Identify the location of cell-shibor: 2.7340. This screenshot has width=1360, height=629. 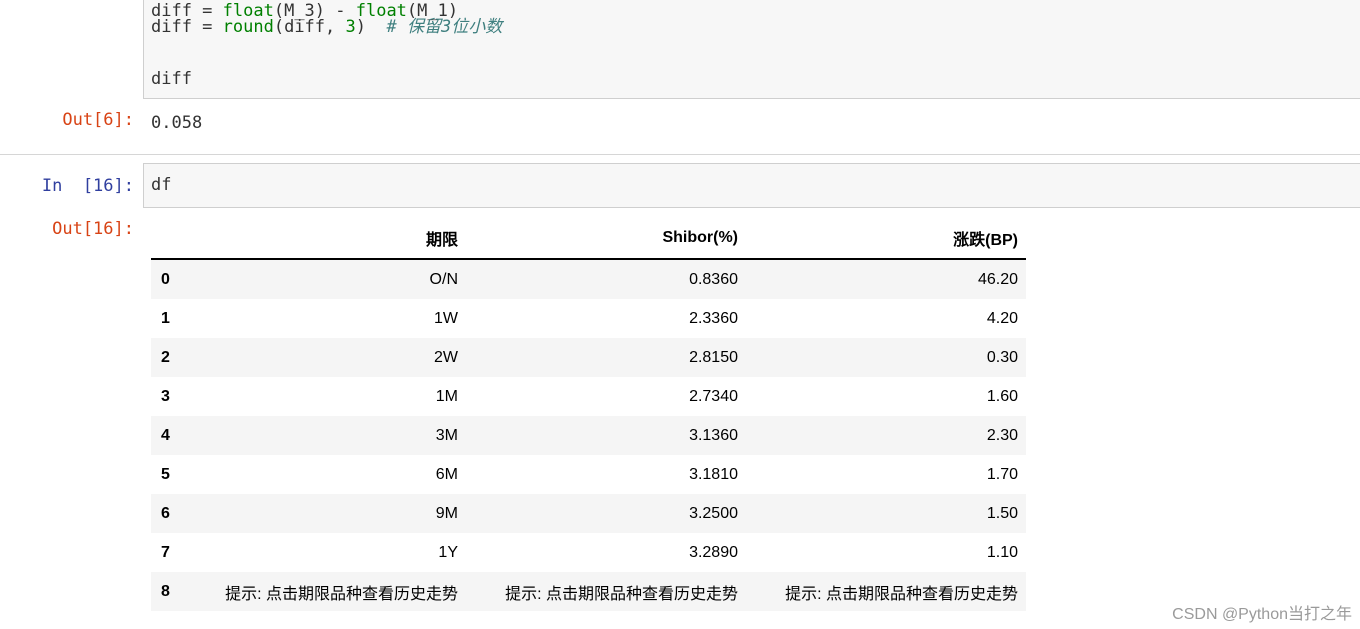
(713, 396).